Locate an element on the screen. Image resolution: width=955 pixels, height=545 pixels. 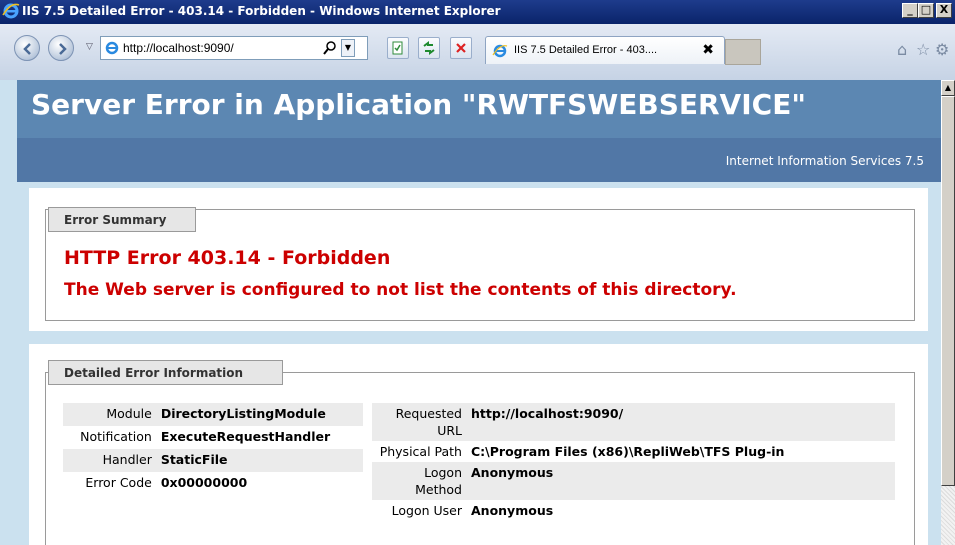
address-input: http://localhost:9090/ is located at coordinates (178, 48).